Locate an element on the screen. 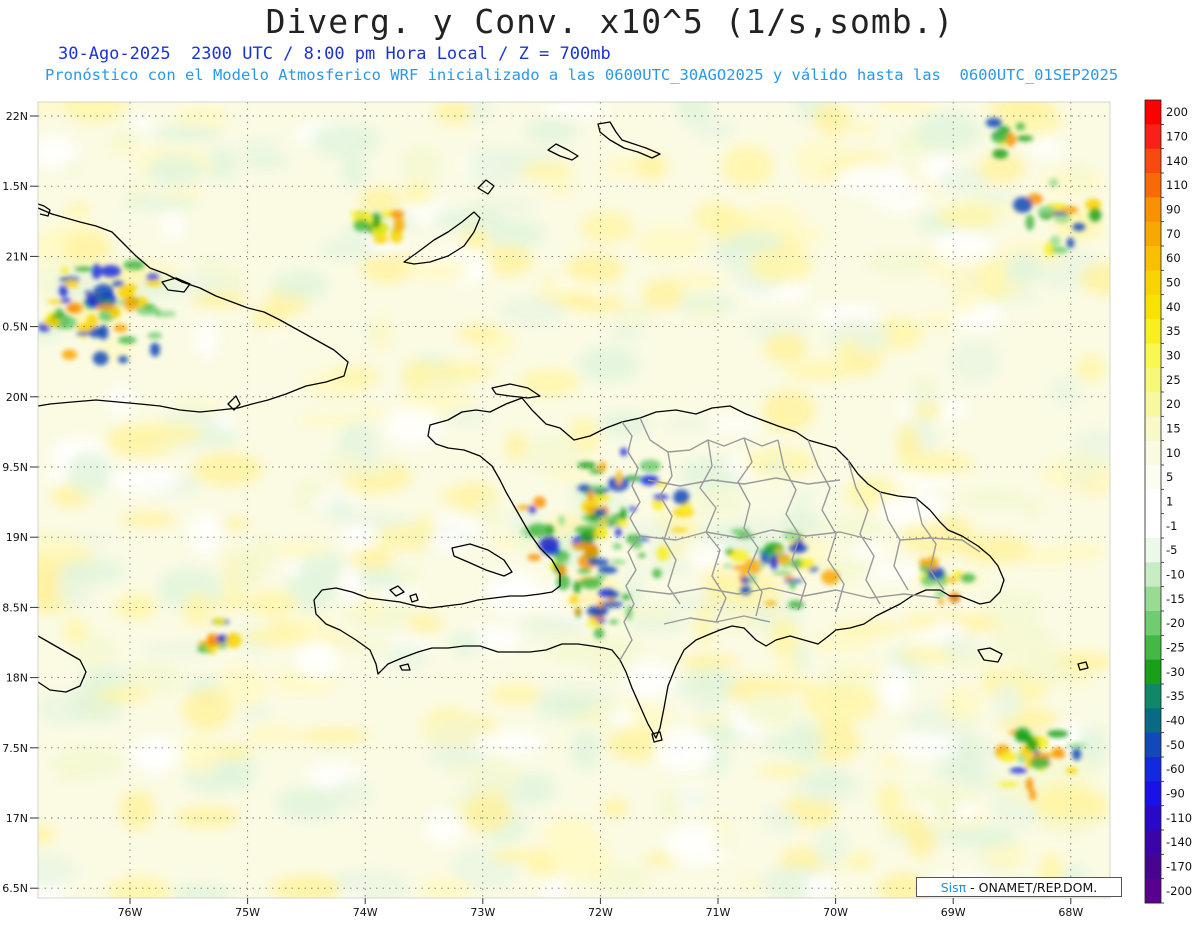  lon-tick-label: 69W is located at coordinates (953, 912).